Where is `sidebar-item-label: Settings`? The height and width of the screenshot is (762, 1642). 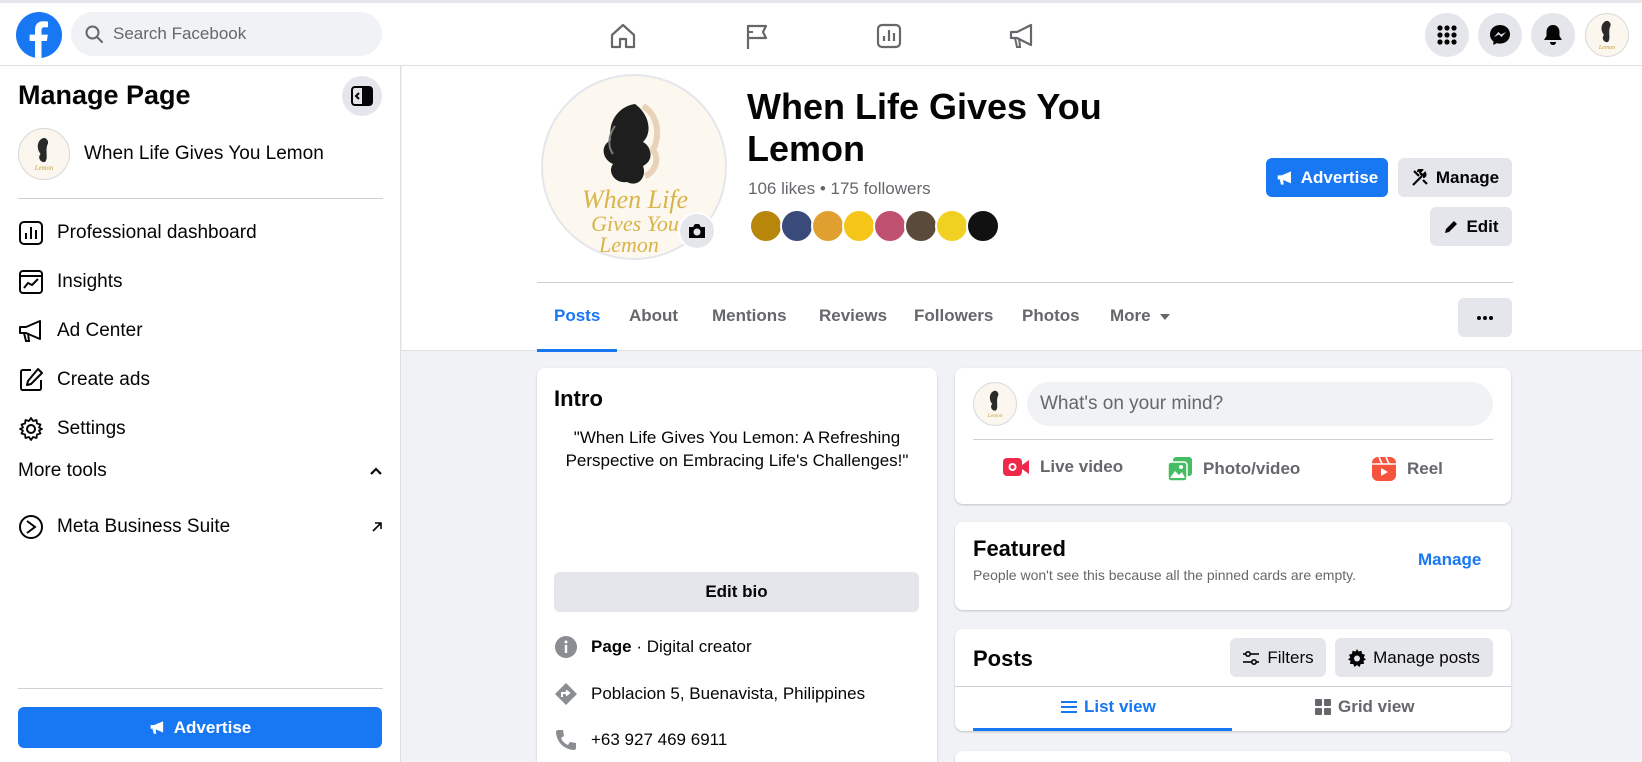
sidebar-item-label: Settings is located at coordinates (91, 428).